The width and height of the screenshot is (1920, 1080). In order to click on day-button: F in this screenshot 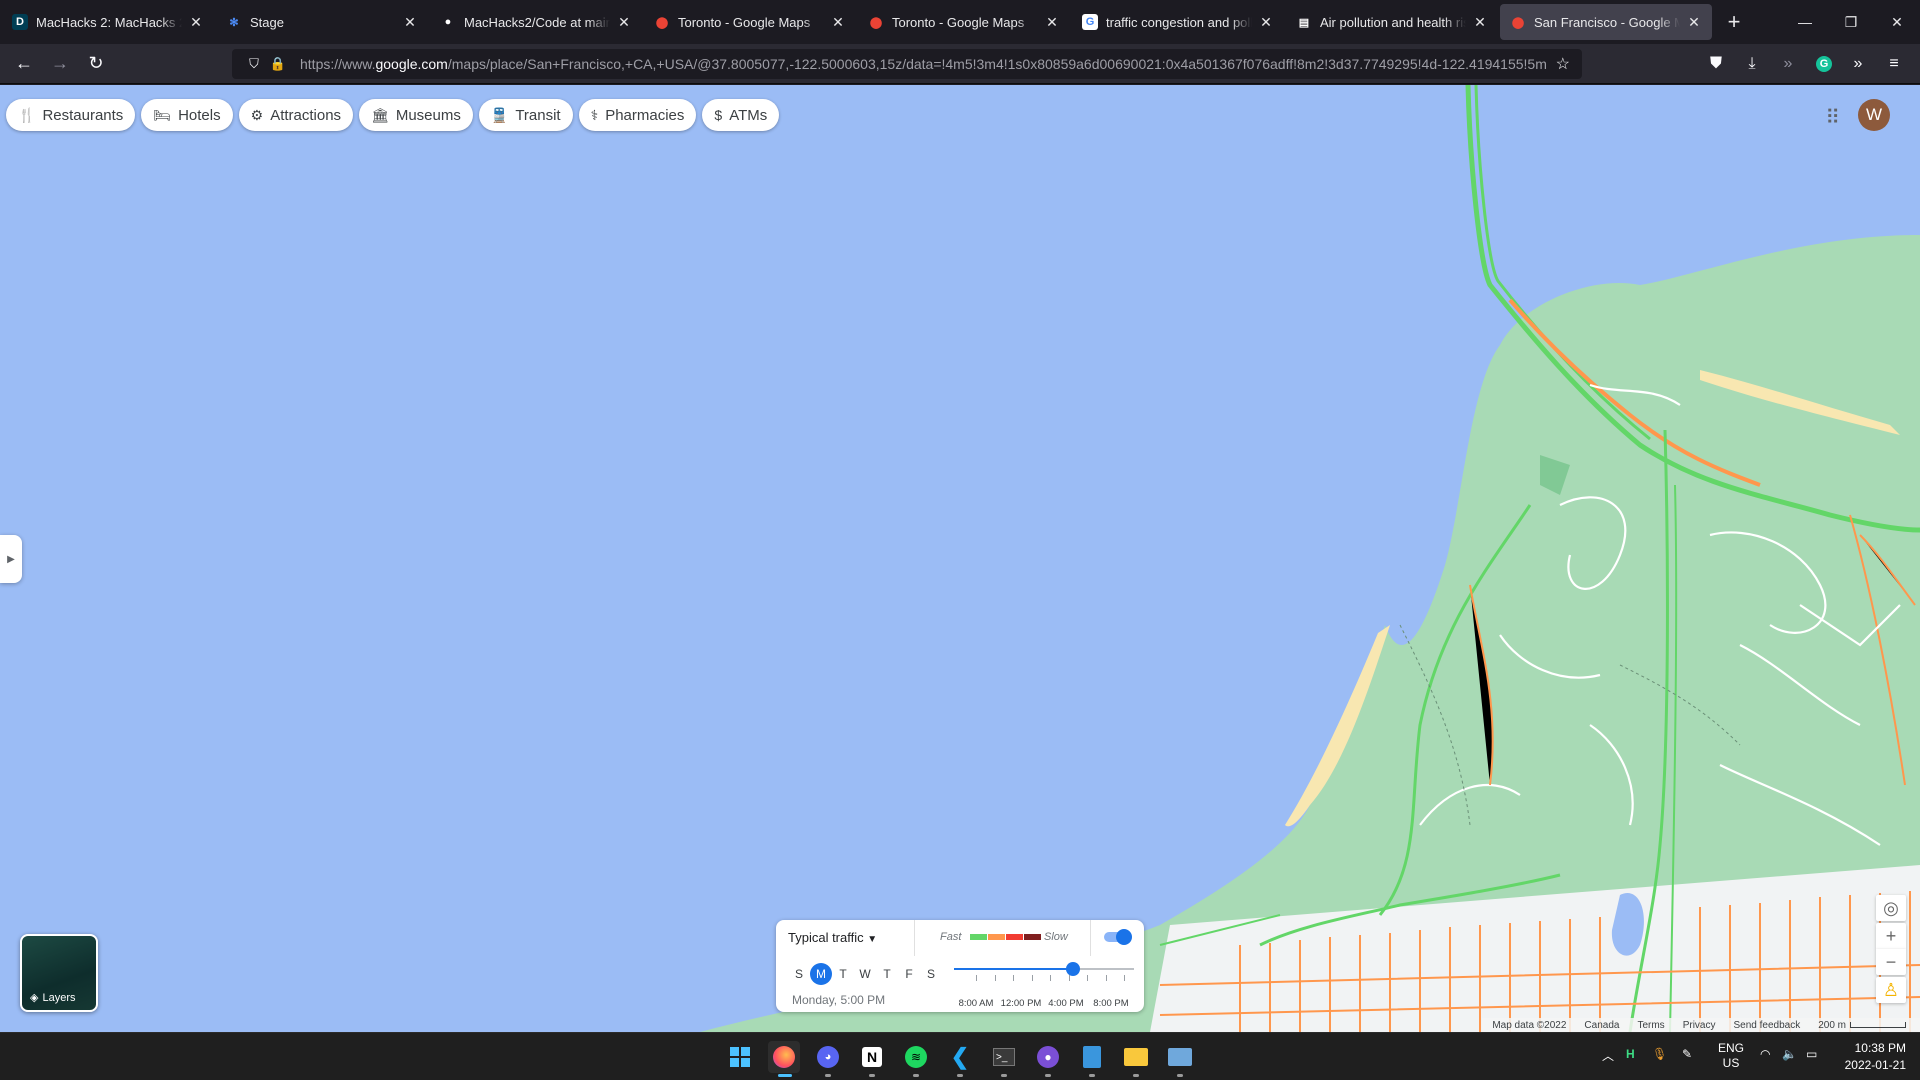, I will do `click(909, 974)`.